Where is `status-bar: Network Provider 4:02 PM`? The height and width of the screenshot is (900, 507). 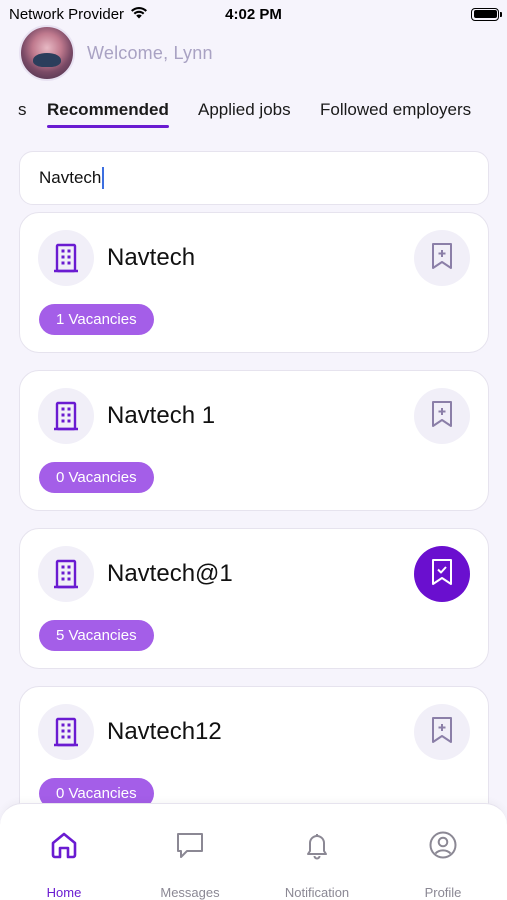 status-bar: Network Provider 4:02 PM is located at coordinates (253, 14).